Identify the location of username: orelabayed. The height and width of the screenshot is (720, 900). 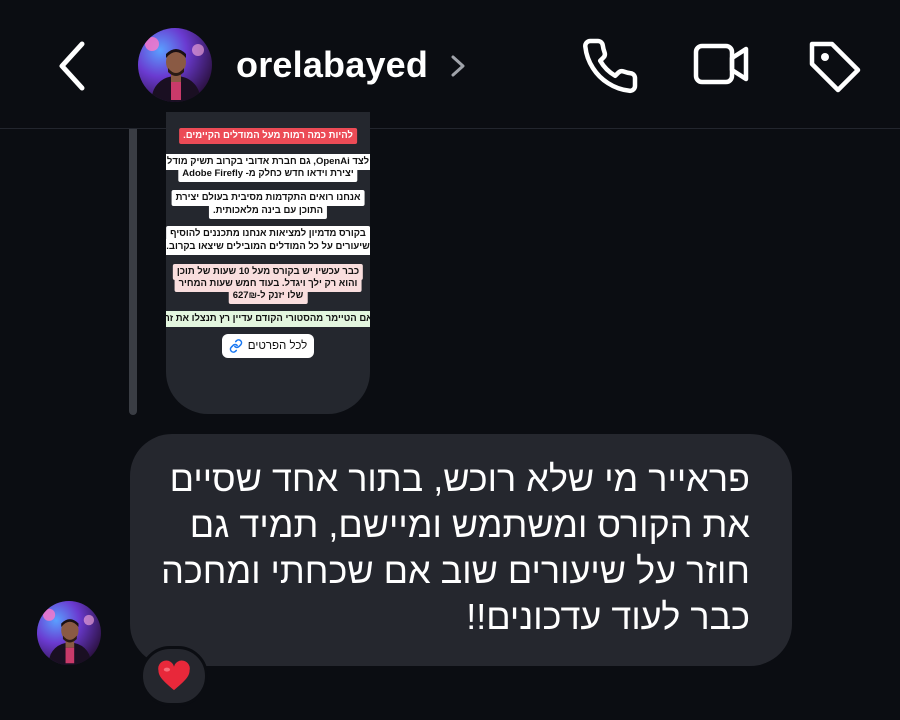
(332, 65).